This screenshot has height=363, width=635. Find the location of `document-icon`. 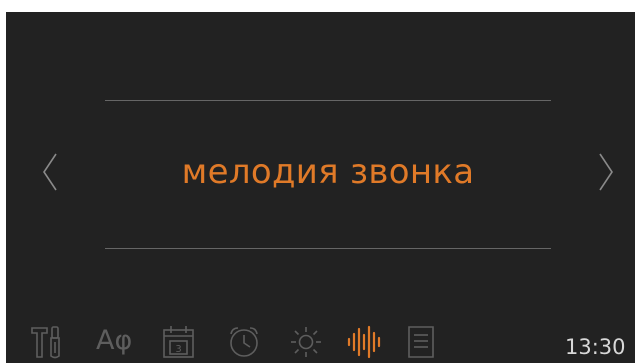

document-icon is located at coordinates (421, 342).